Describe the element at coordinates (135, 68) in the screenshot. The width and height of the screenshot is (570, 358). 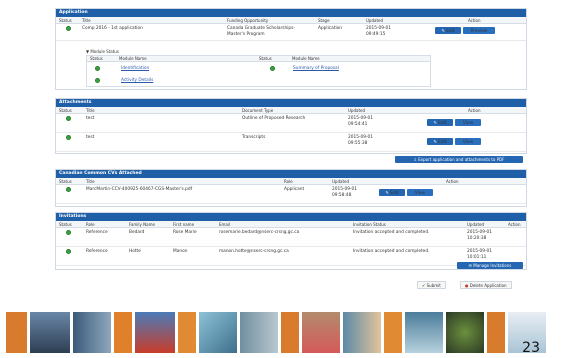
I see `identification-link: Identification` at that location.